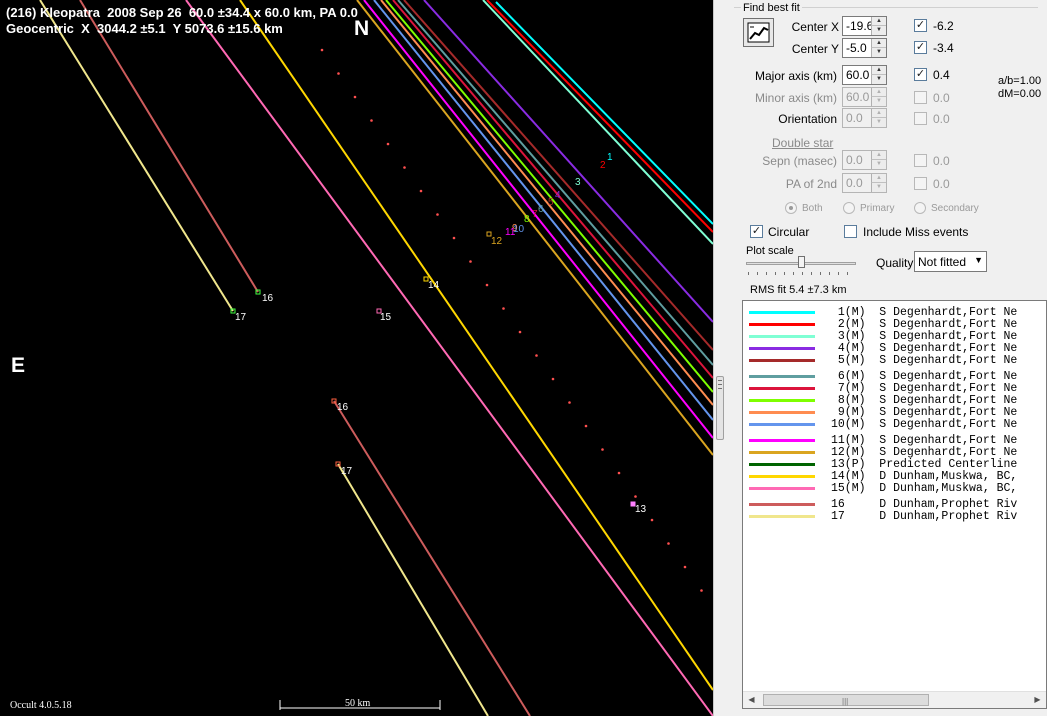  What do you see at coordinates (719, 358) in the screenshot?
I see `panel-splitter` at bounding box center [719, 358].